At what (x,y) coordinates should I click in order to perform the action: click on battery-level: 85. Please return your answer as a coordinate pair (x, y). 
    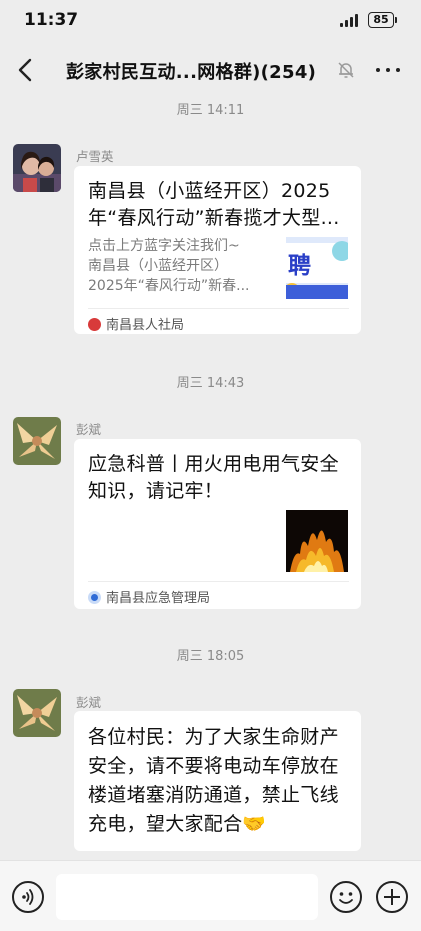
    Looking at the image, I should click on (381, 19).